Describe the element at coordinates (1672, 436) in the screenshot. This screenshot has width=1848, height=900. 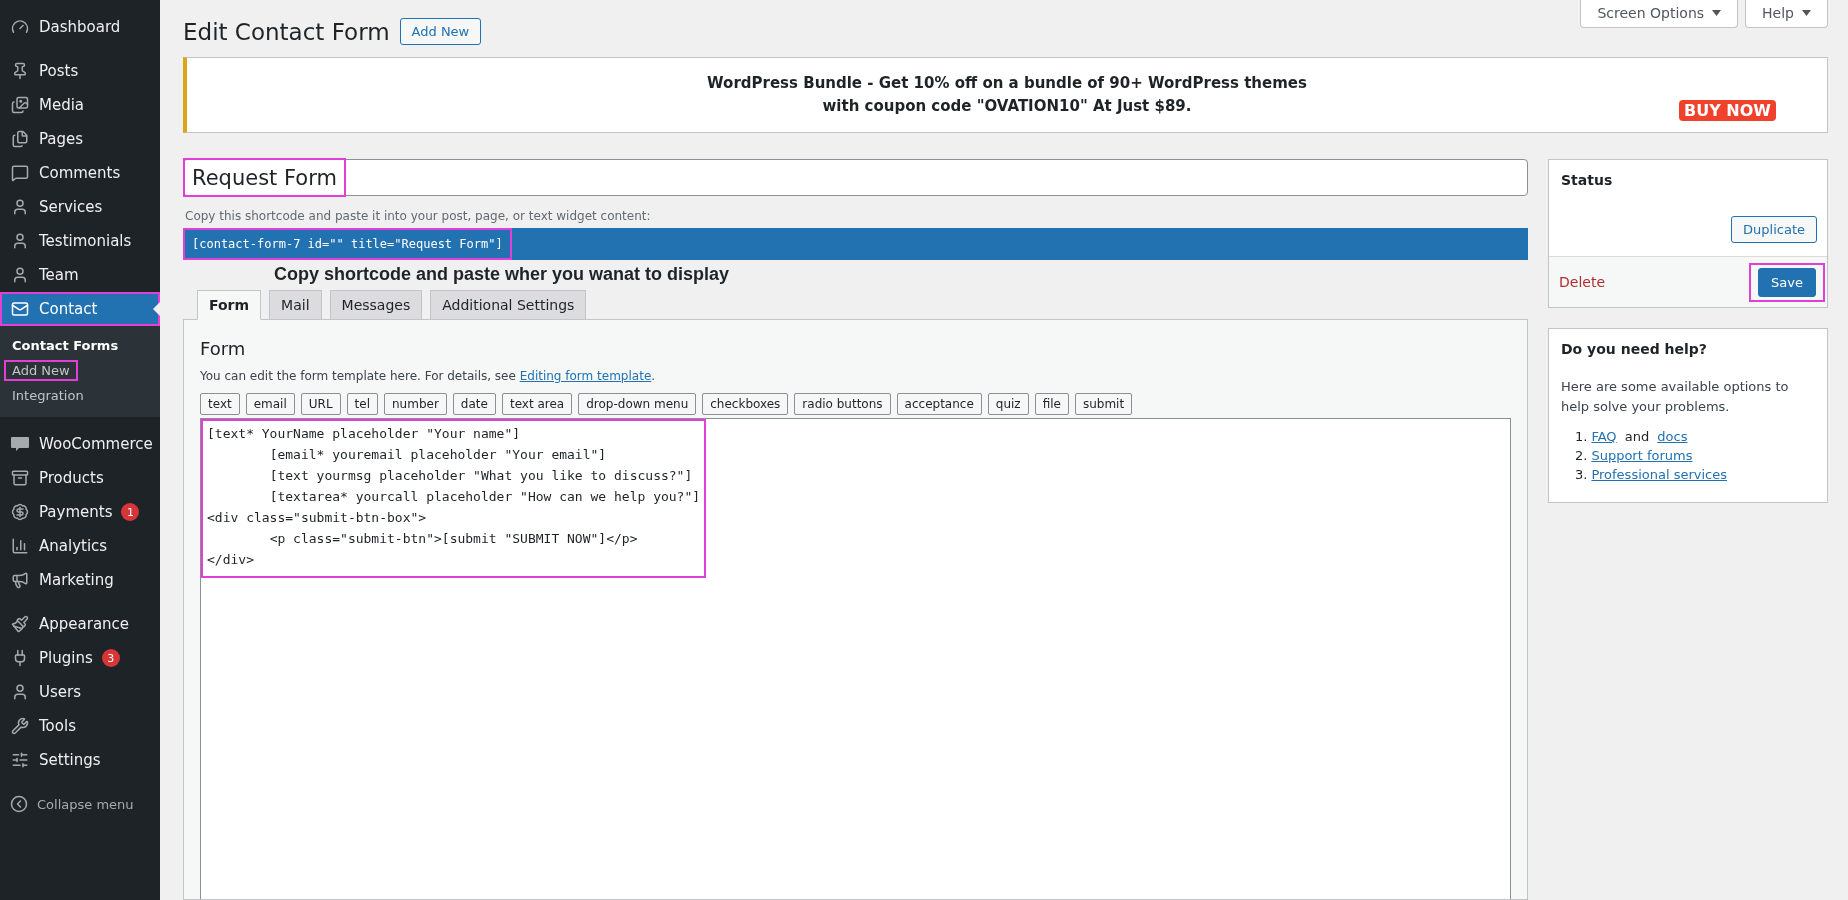
I see `help-link: docs` at that location.